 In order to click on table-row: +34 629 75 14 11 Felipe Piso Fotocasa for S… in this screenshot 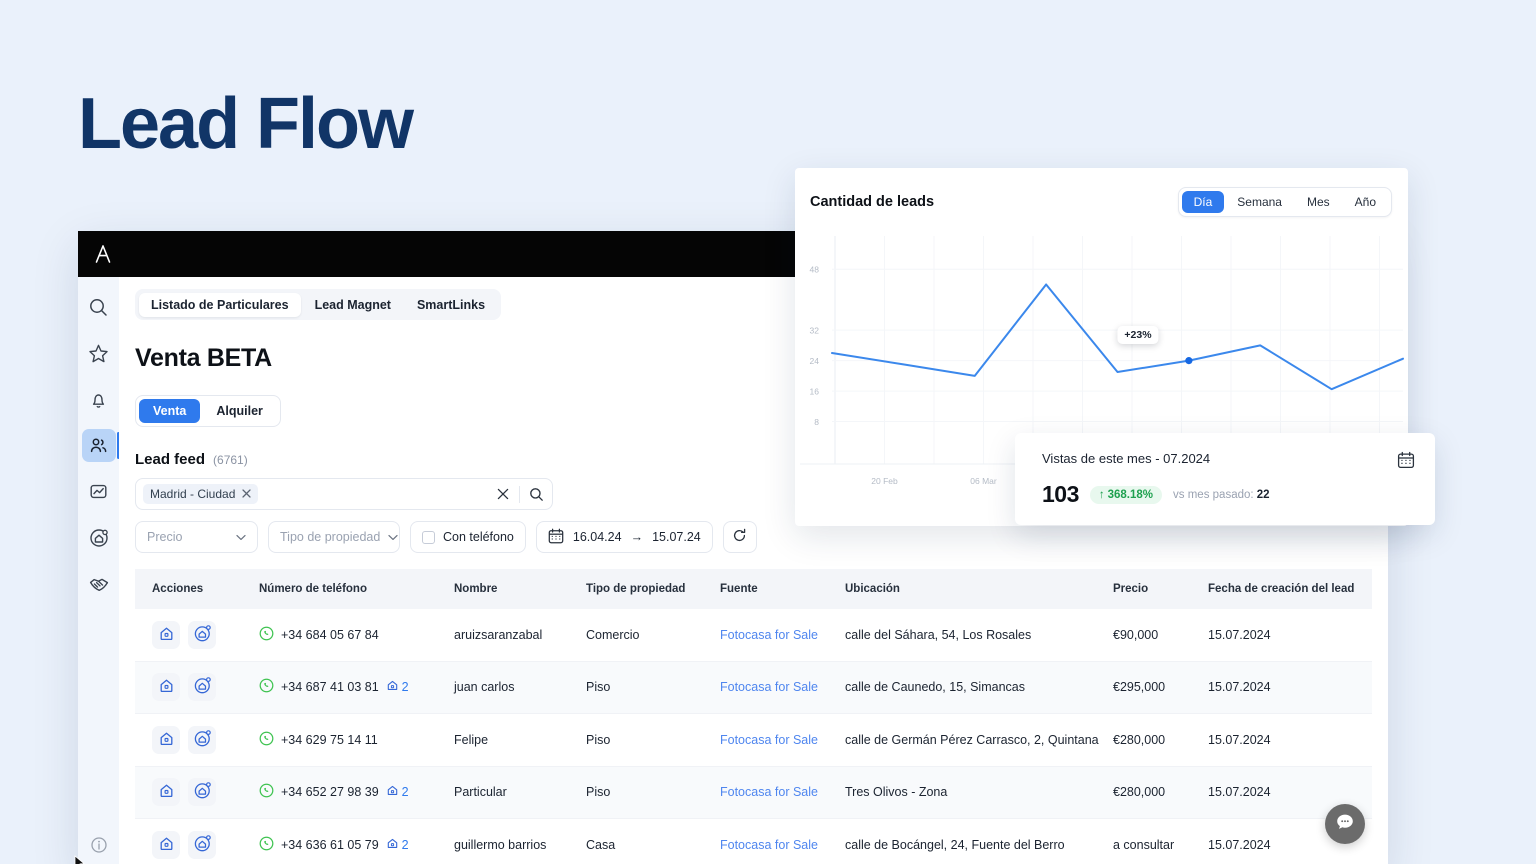, I will do `click(753, 740)`.